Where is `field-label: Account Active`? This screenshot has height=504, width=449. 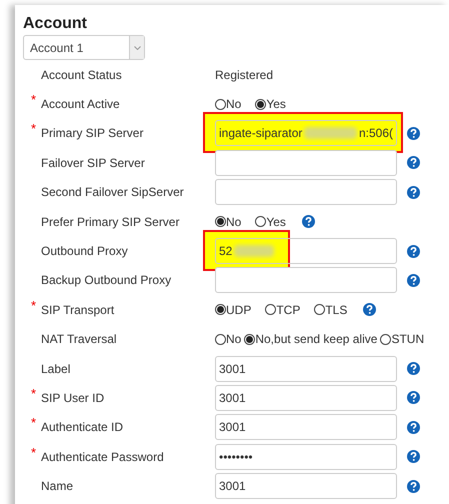 field-label: Account Active is located at coordinates (80, 105).